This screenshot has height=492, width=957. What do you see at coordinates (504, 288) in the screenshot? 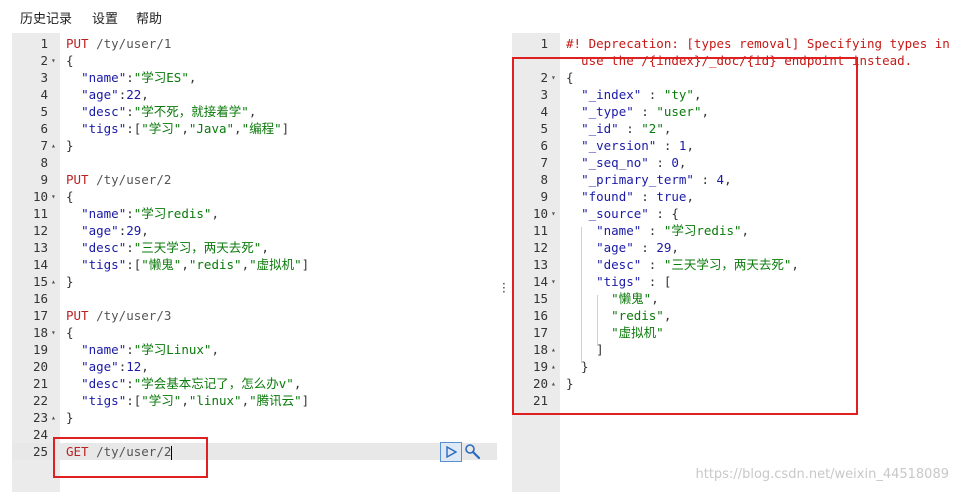
I see `resize-handle-icon: · · ·` at bounding box center [504, 288].